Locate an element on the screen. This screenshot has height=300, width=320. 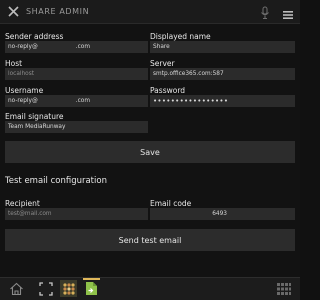
menu-icon is located at coordinates (288, 12).